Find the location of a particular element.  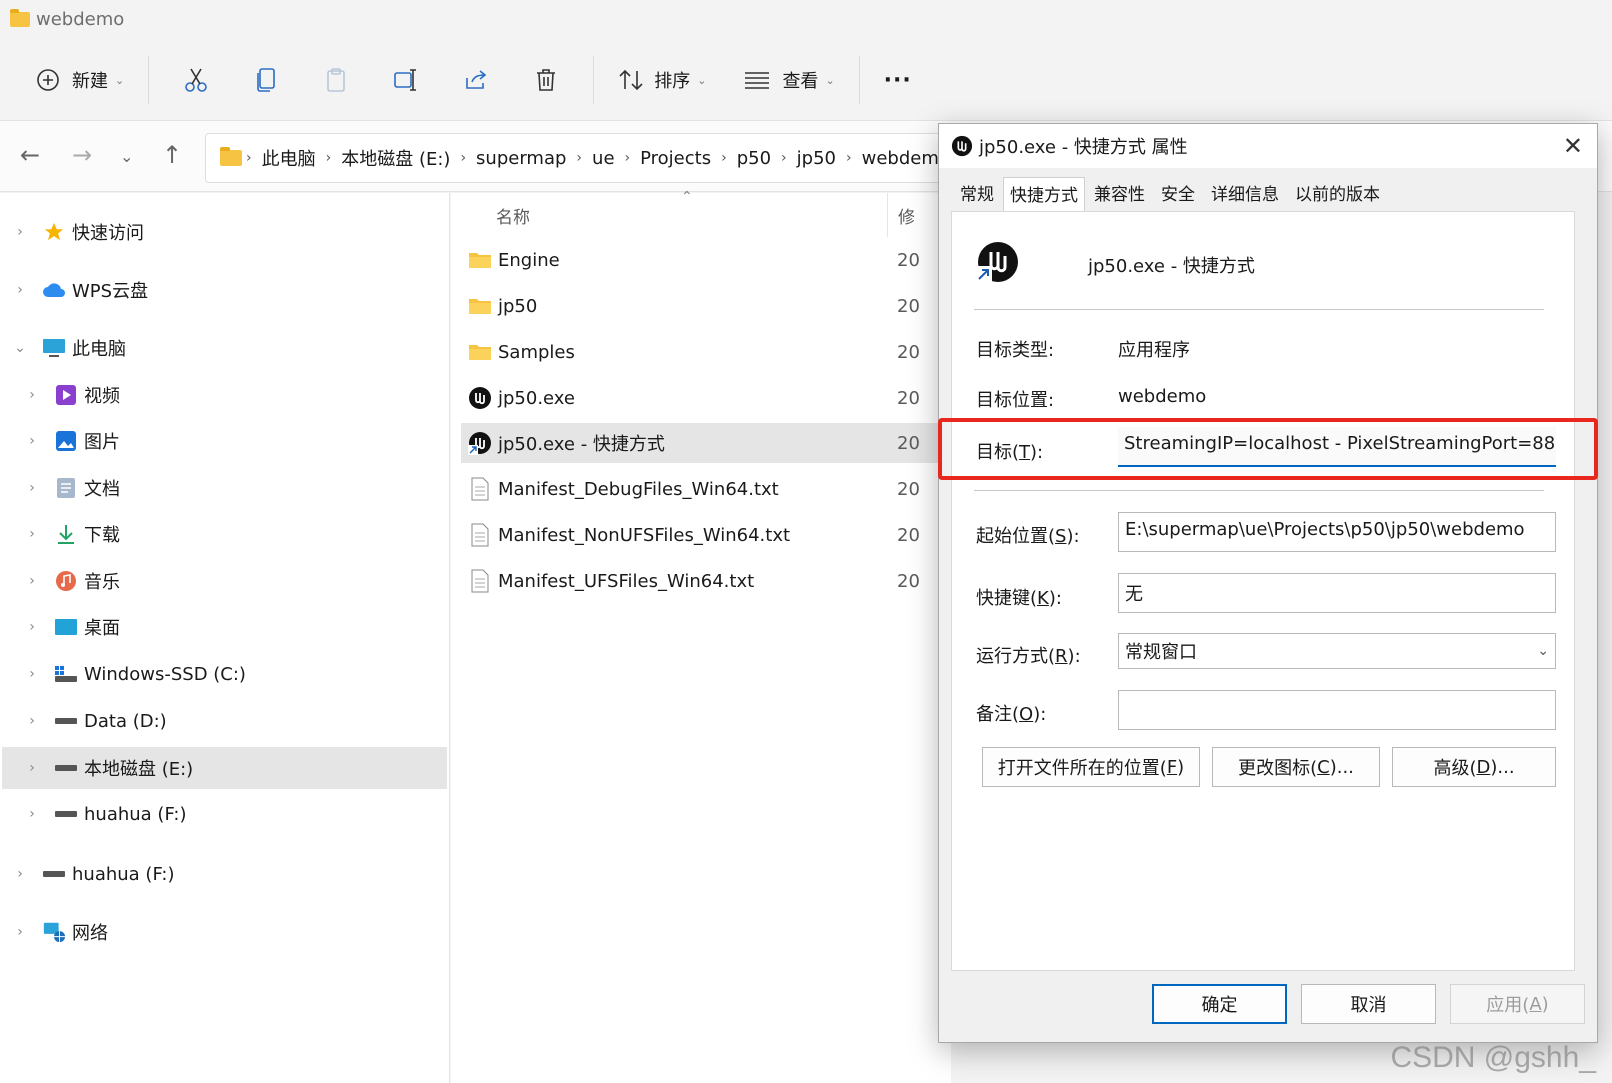

chevron-down-icon: ⌄ is located at coordinates (830, 80).